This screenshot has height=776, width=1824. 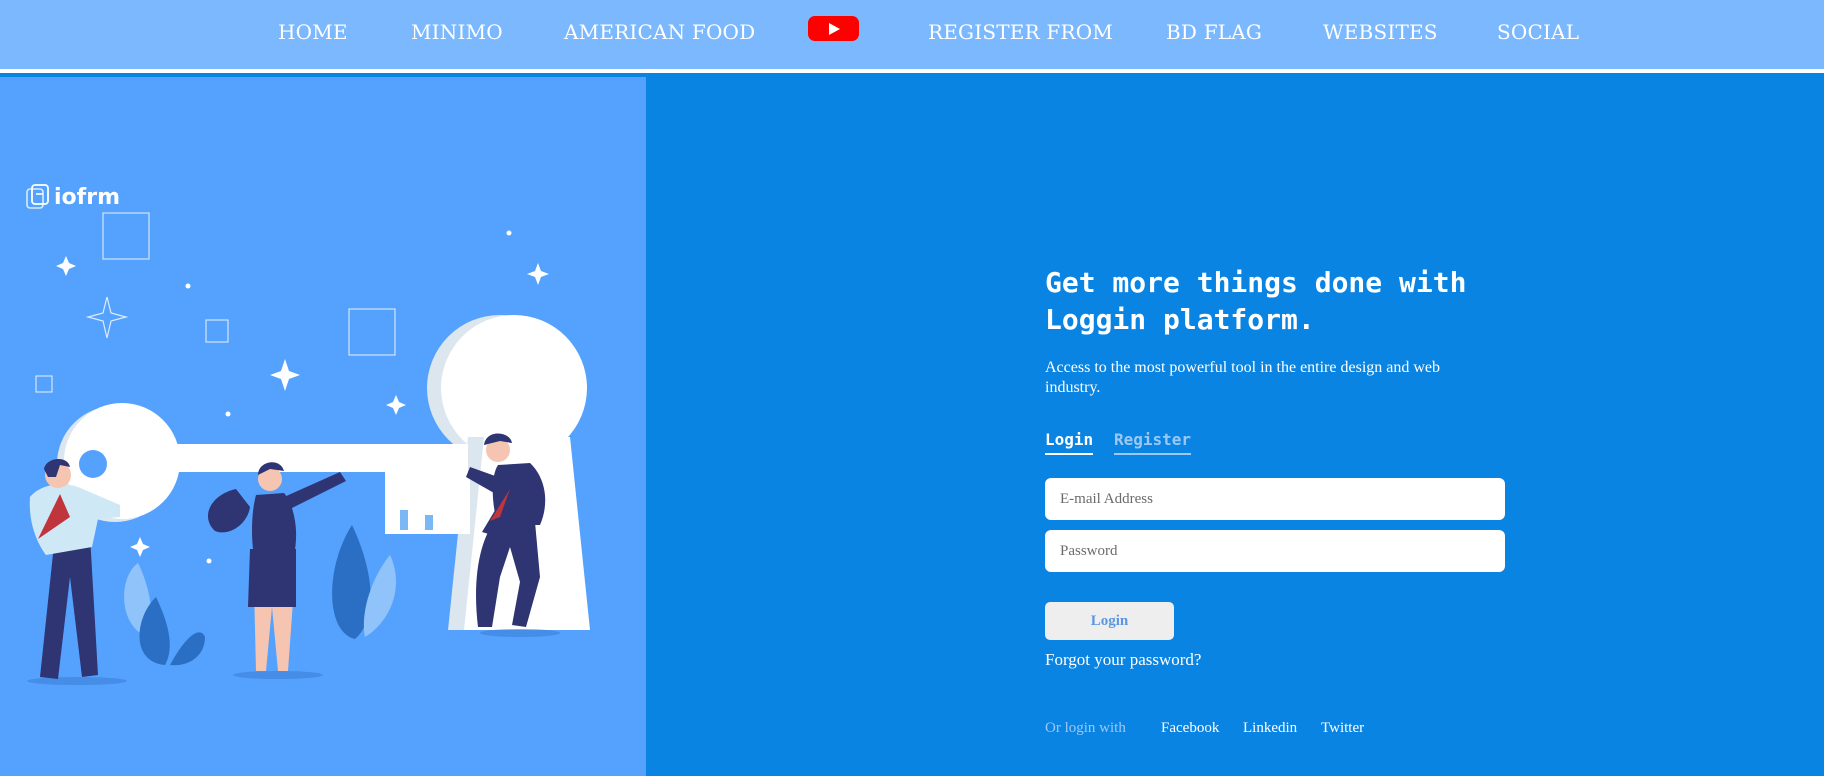 What do you see at coordinates (1085, 728) in the screenshot?
I see `social-login-prefix: Or login with` at bounding box center [1085, 728].